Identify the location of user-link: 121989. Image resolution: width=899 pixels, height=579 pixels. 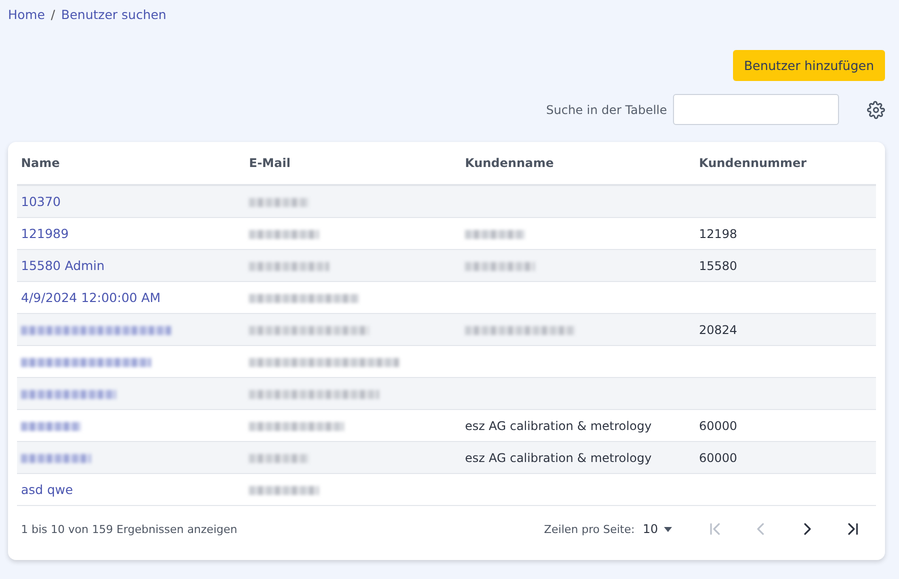
(45, 233).